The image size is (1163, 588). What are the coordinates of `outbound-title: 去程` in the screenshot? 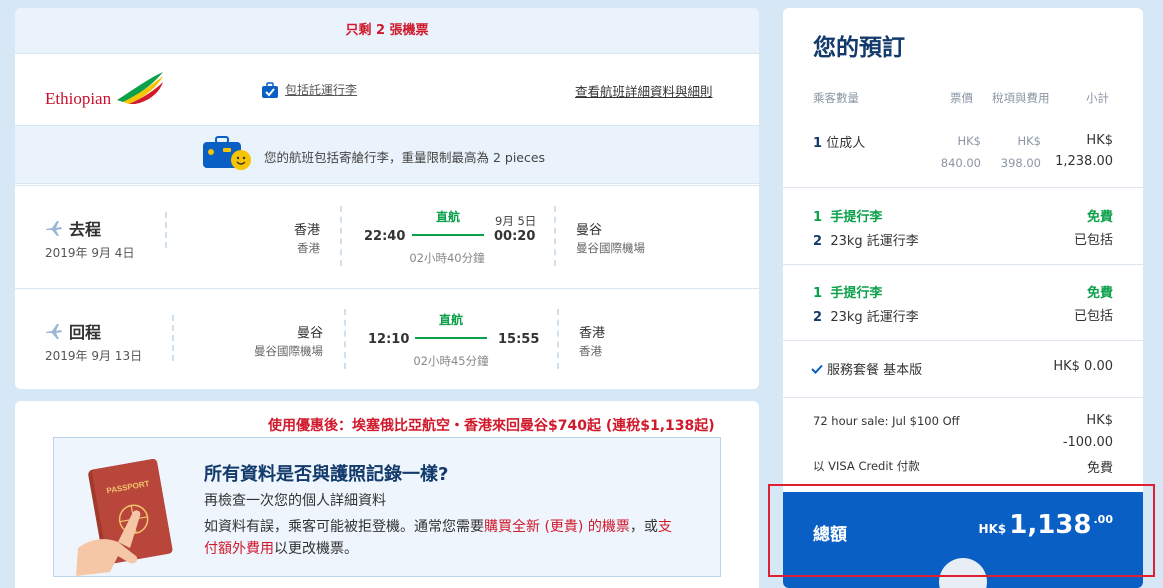 It's located at (73, 228).